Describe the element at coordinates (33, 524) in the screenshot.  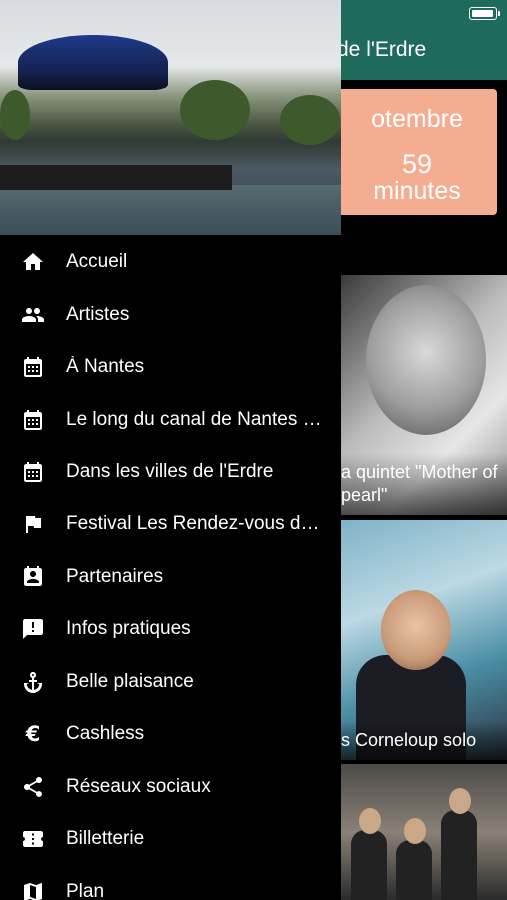
I see `flag-icon` at that location.